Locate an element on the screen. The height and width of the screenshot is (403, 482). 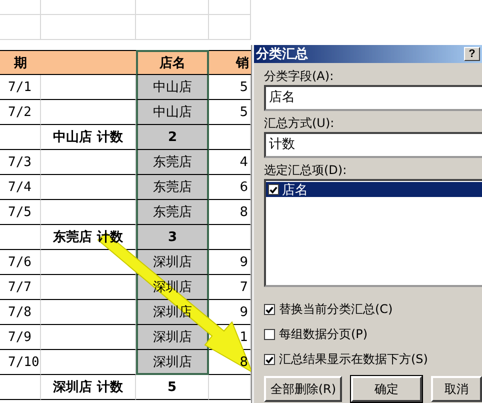
table-cell: 7/5 is located at coordinates (20, 212).